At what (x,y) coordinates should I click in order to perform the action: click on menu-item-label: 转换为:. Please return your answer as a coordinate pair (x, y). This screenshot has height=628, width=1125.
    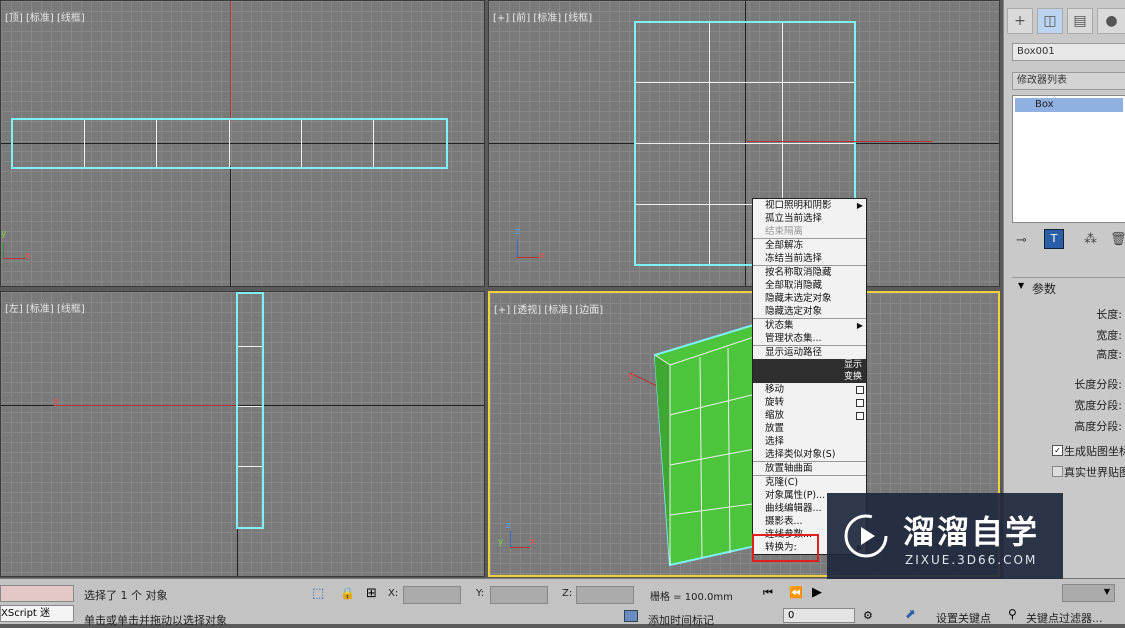
    Looking at the image, I should click on (781, 547).